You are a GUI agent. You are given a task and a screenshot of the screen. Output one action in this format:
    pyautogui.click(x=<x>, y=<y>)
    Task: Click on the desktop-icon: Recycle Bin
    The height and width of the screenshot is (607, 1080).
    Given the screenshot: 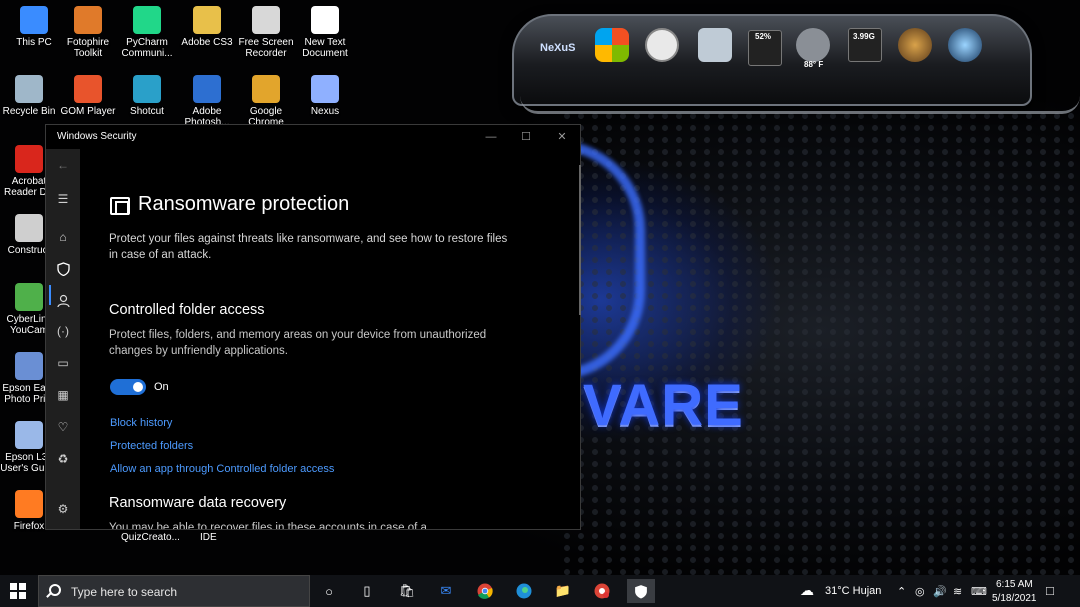 What is the action you would take?
    pyautogui.click(x=29, y=96)
    